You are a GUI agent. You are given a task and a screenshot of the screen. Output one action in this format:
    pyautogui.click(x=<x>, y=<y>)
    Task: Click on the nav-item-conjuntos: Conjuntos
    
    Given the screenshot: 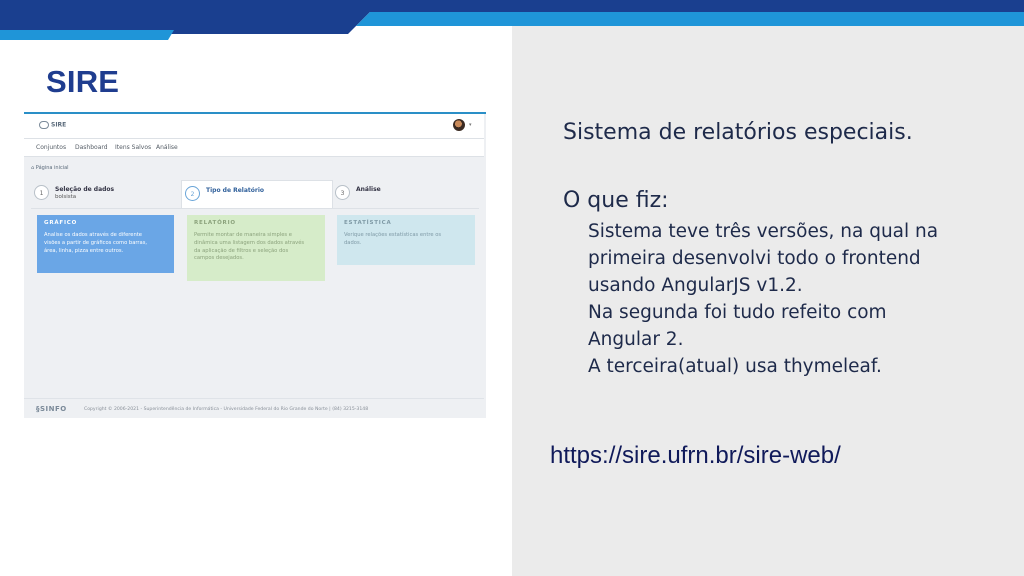 What is the action you would take?
    pyautogui.click(x=51, y=147)
    